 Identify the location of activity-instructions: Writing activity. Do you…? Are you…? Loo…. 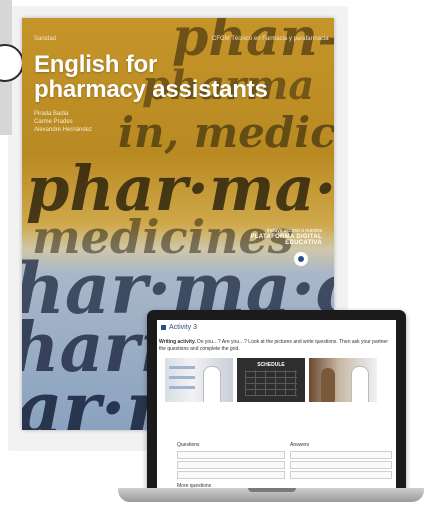
(276, 346).